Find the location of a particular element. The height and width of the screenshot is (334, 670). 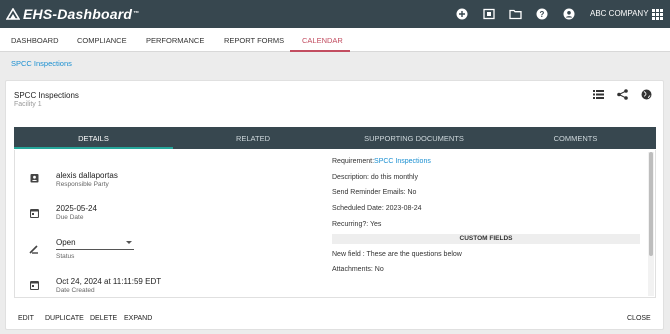

nav-active-indicator is located at coordinates (320, 51).